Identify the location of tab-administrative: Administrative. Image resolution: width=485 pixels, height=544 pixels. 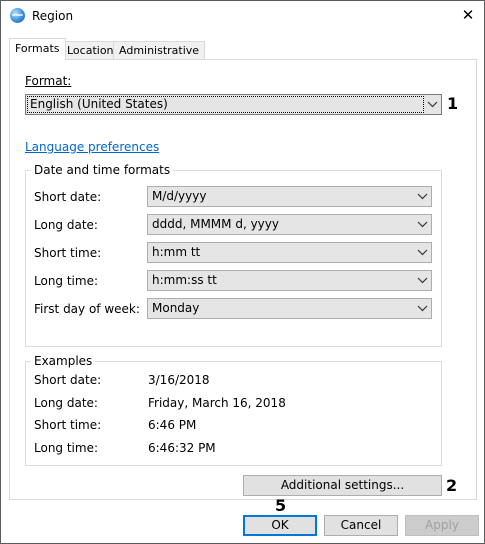
(159, 50).